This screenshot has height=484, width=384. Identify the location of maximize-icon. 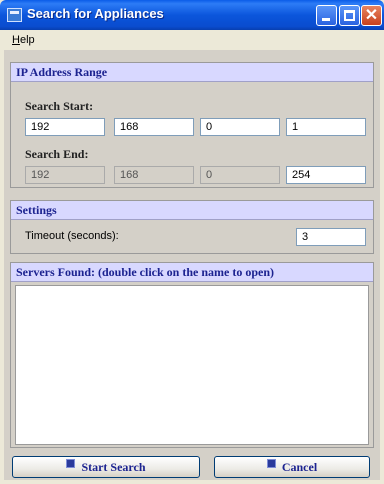
(349, 15).